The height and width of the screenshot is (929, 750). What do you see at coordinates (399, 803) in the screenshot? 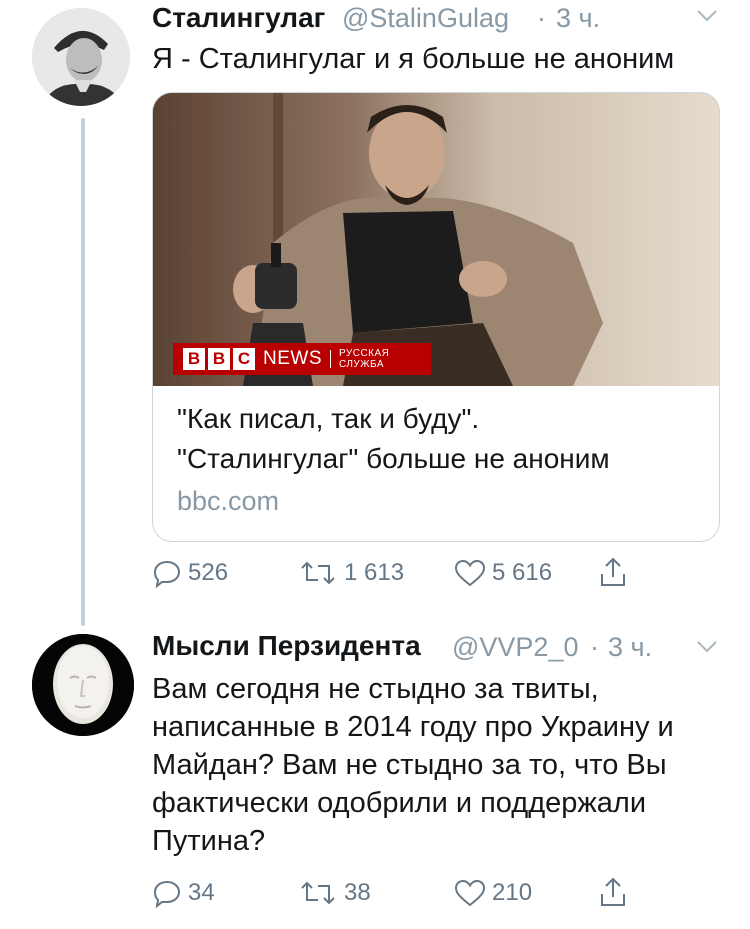
I see `tweet-text-line: фактически одобрили и поддержали` at bounding box center [399, 803].